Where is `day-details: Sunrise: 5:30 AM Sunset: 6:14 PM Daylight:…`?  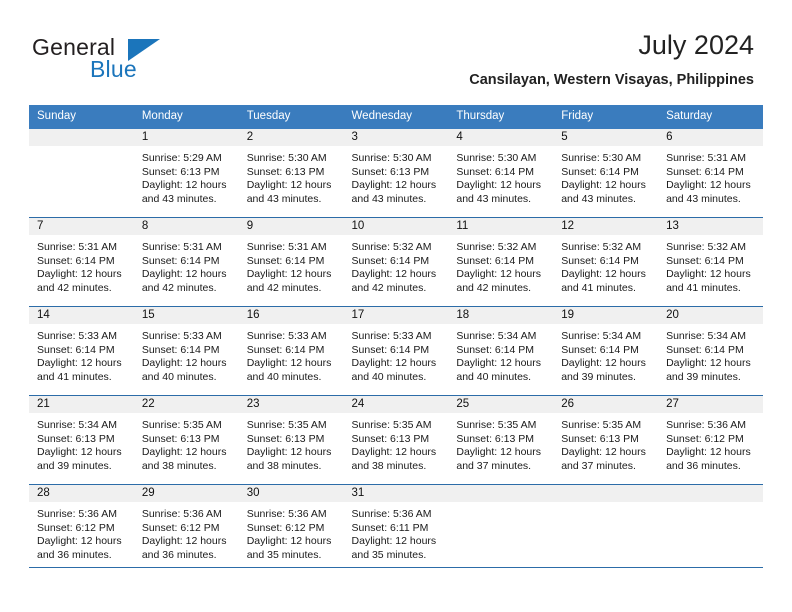
day-details: Sunrise: 5:30 AM Sunset: 6:14 PM Daylight:… is located at coordinates (605, 176).